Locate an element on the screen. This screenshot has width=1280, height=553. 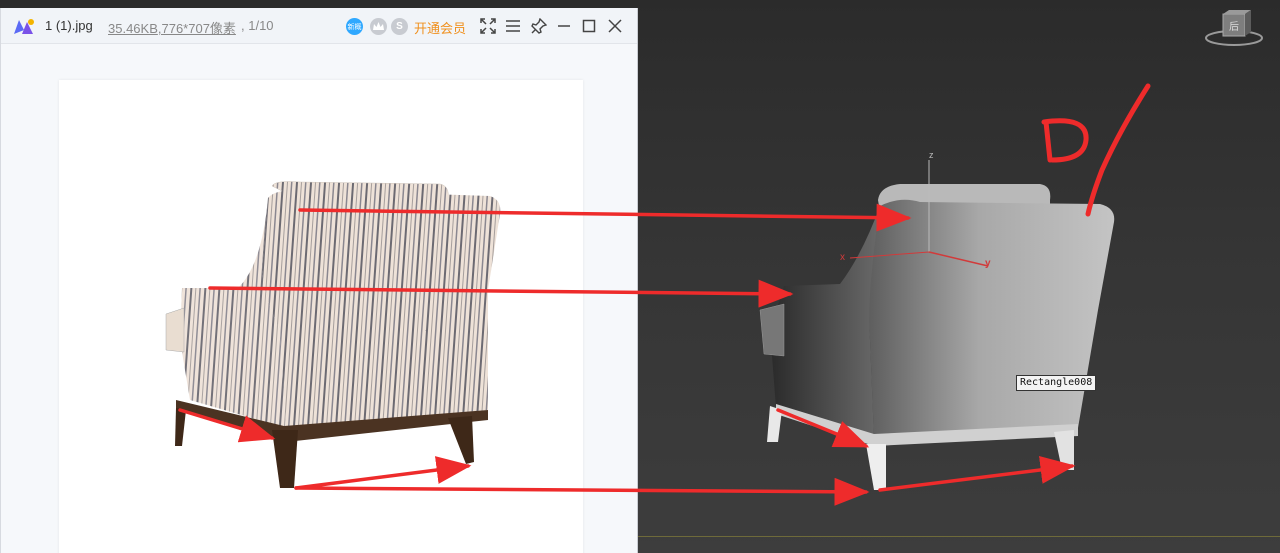
axis-x-label: x is located at coordinates (842, 257).